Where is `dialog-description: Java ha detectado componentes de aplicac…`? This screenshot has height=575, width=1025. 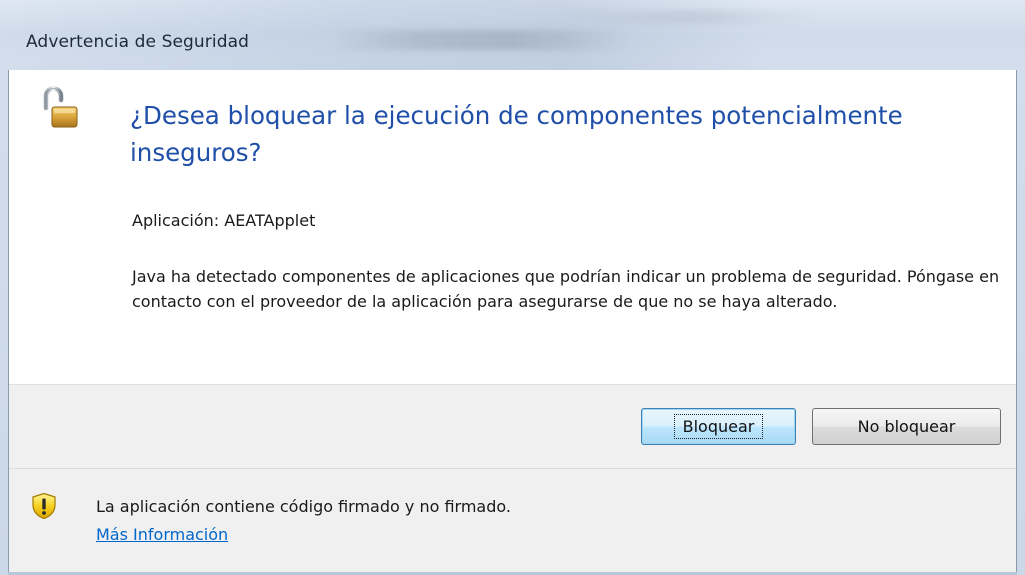
dialog-description: Java ha detectado componentes de aplicac… is located at coordinates (566, 289).